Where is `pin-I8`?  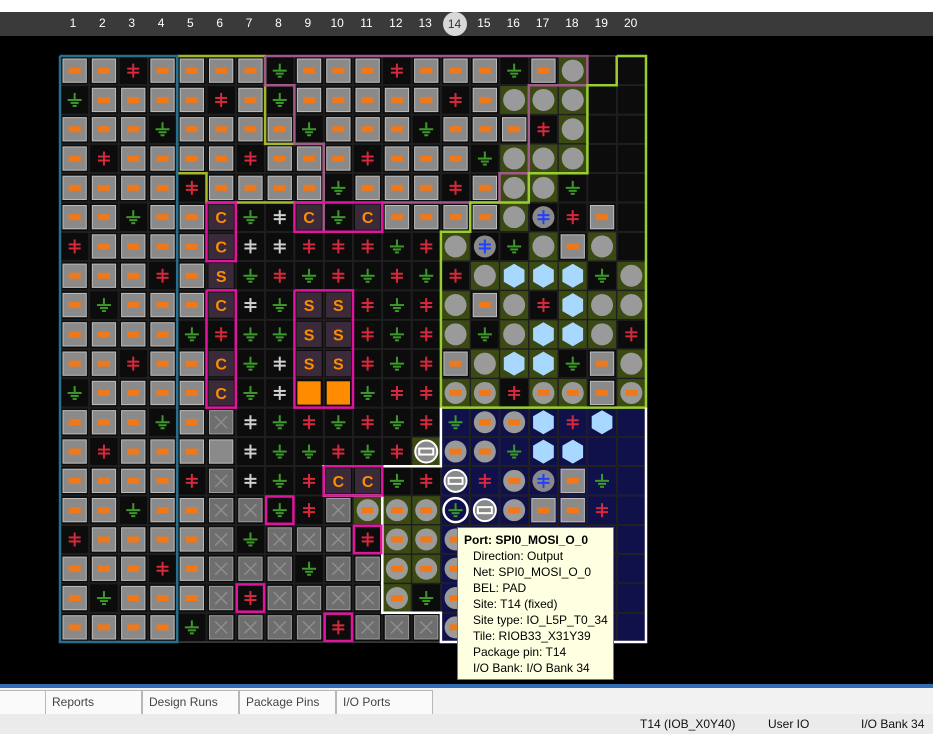 pin-I8 is located at coordinates (280, 305).